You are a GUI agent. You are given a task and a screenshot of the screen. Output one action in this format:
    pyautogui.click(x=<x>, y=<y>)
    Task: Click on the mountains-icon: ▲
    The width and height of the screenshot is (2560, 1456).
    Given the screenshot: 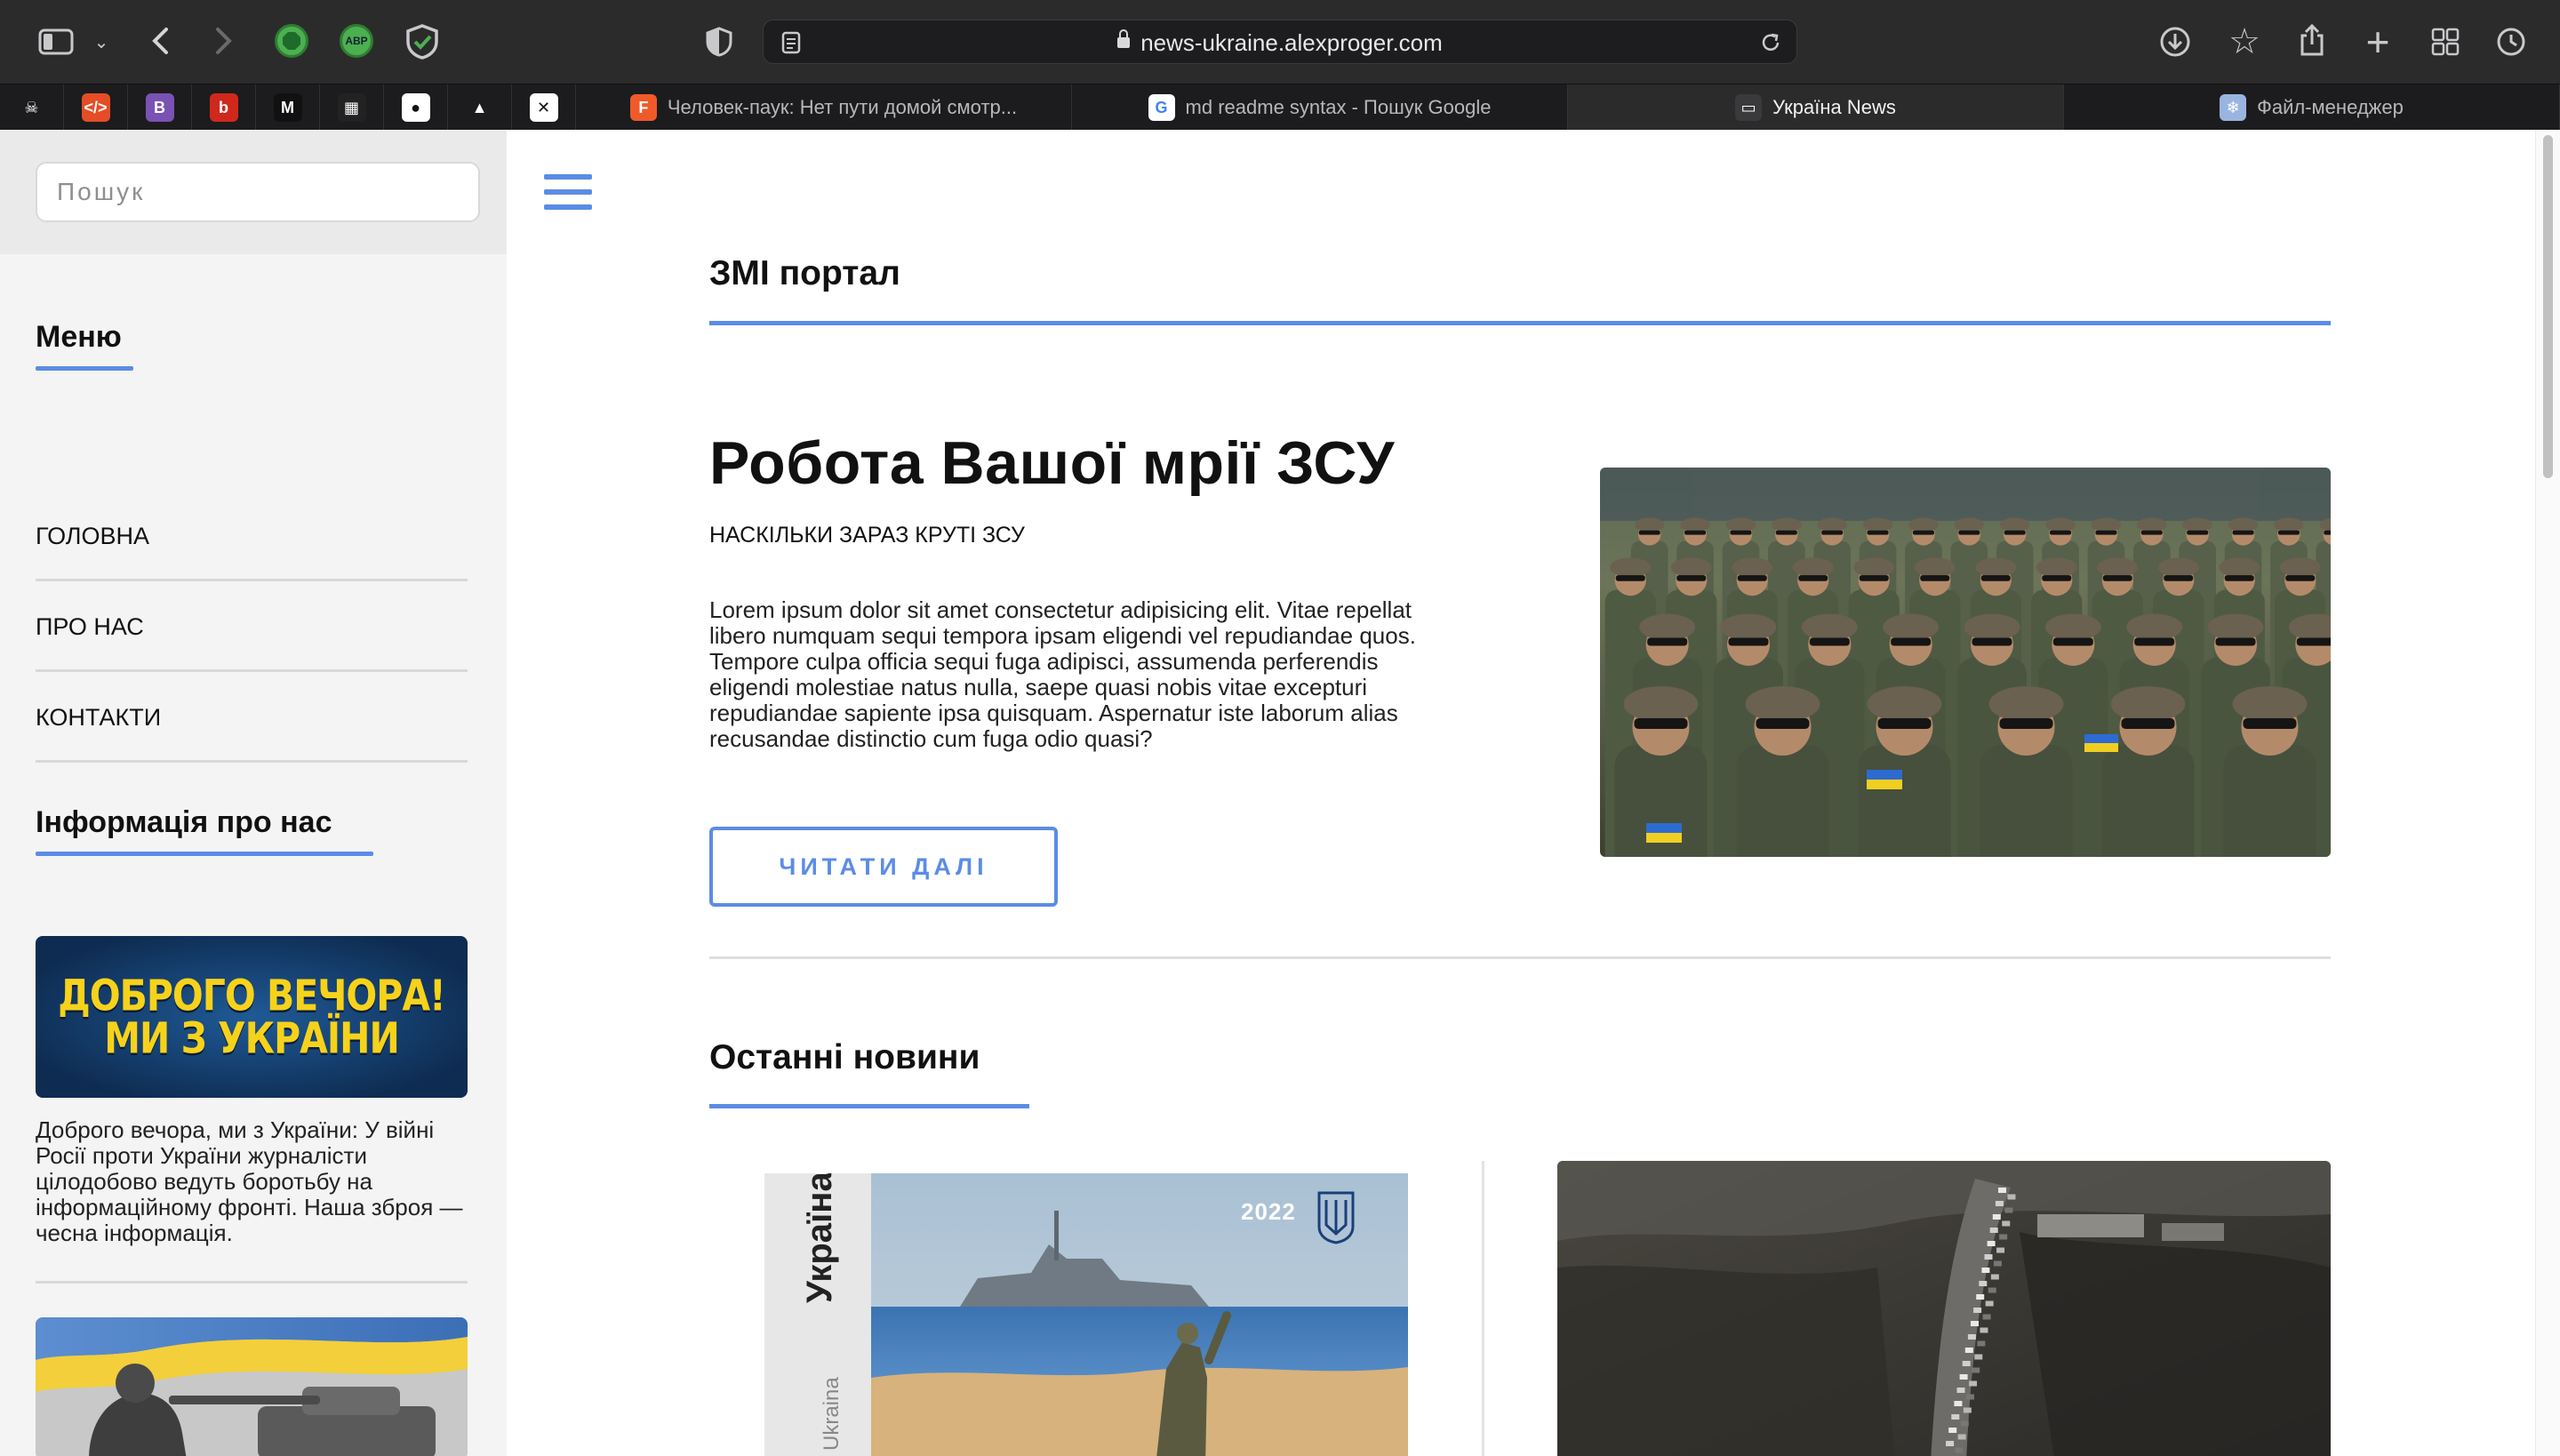 What is the action you would take?
    pyautogui.click(x=479, y=107)
    